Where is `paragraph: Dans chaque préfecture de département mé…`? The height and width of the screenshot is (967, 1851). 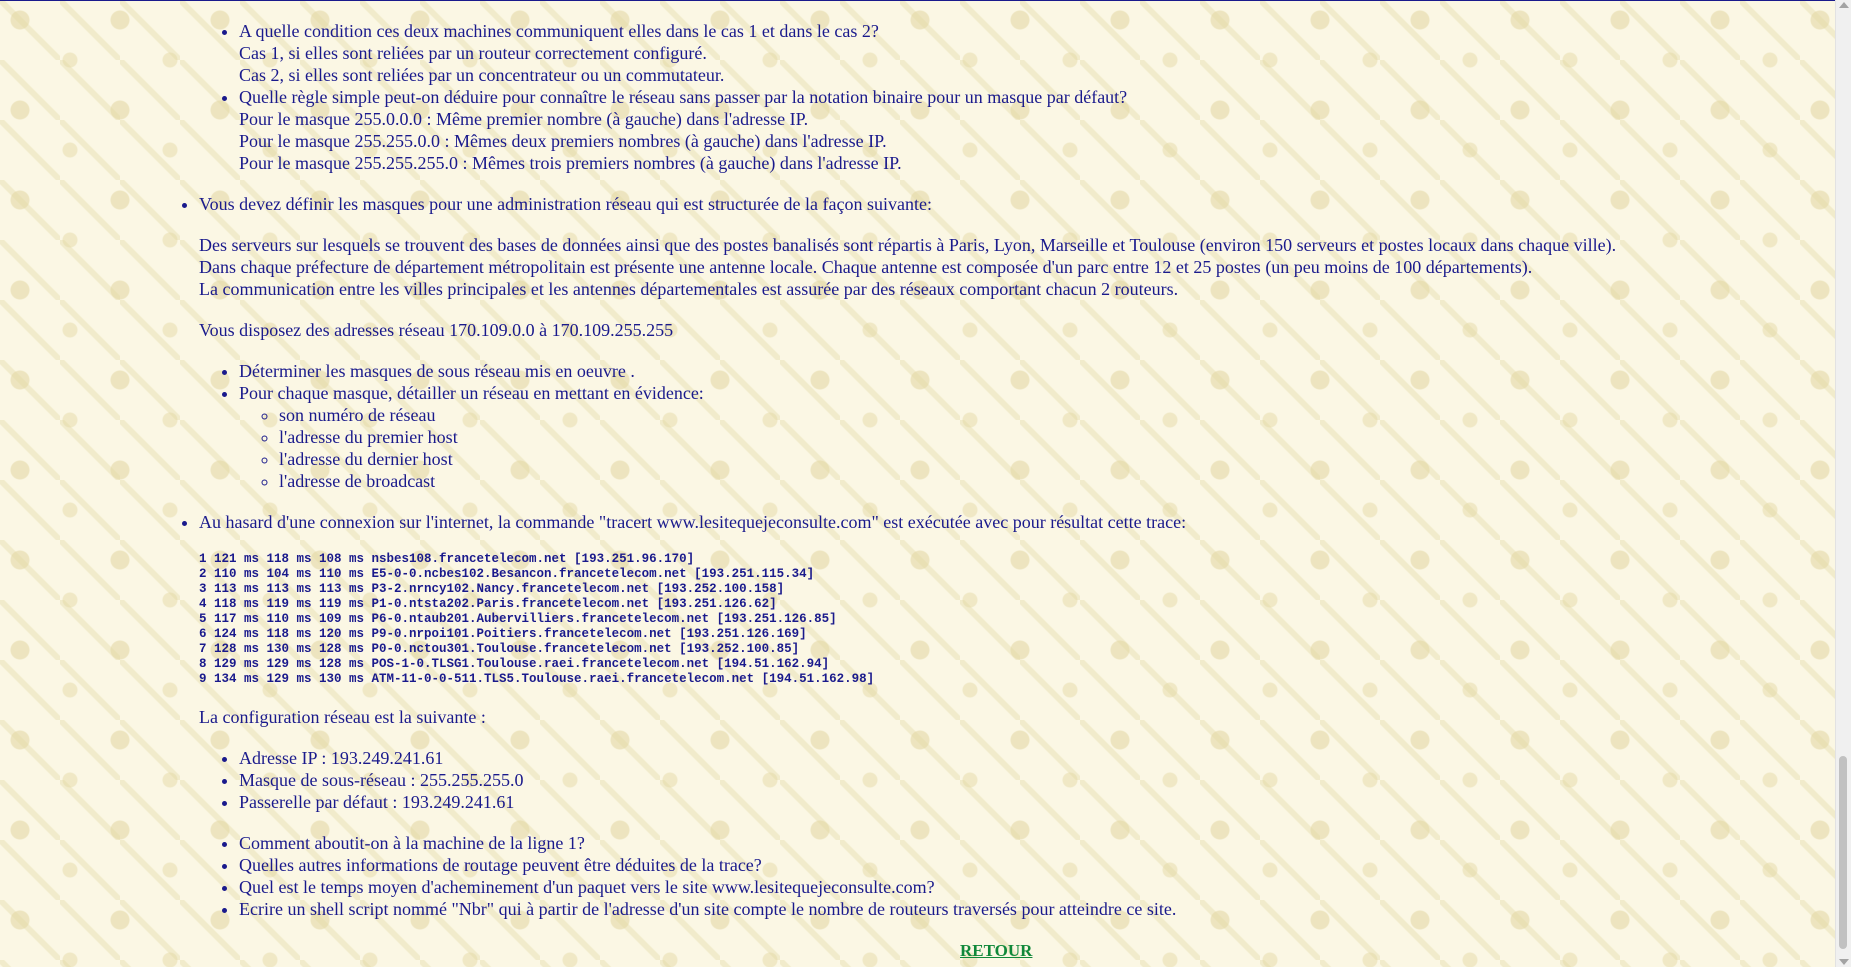
paragraph: Dans chaque préfecture de département mé… is located at coordinates (866, 267).